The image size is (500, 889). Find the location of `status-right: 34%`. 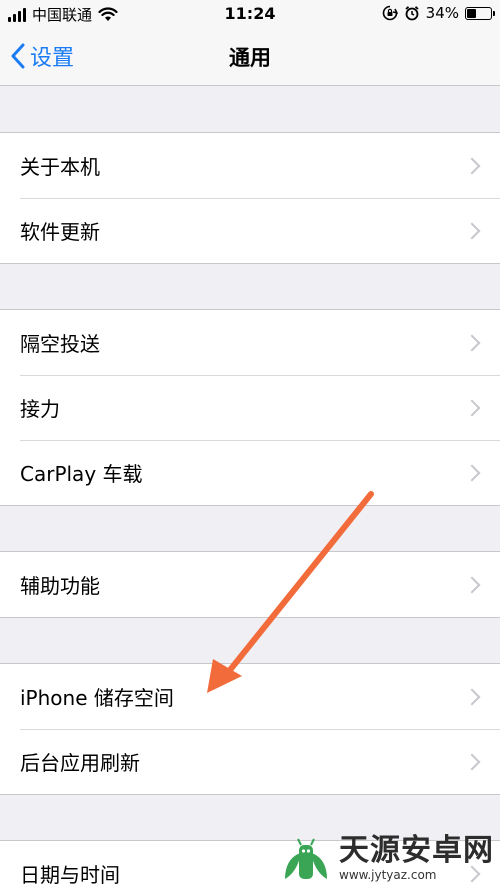

status-right: 34% is located at coordinates (438, 13).